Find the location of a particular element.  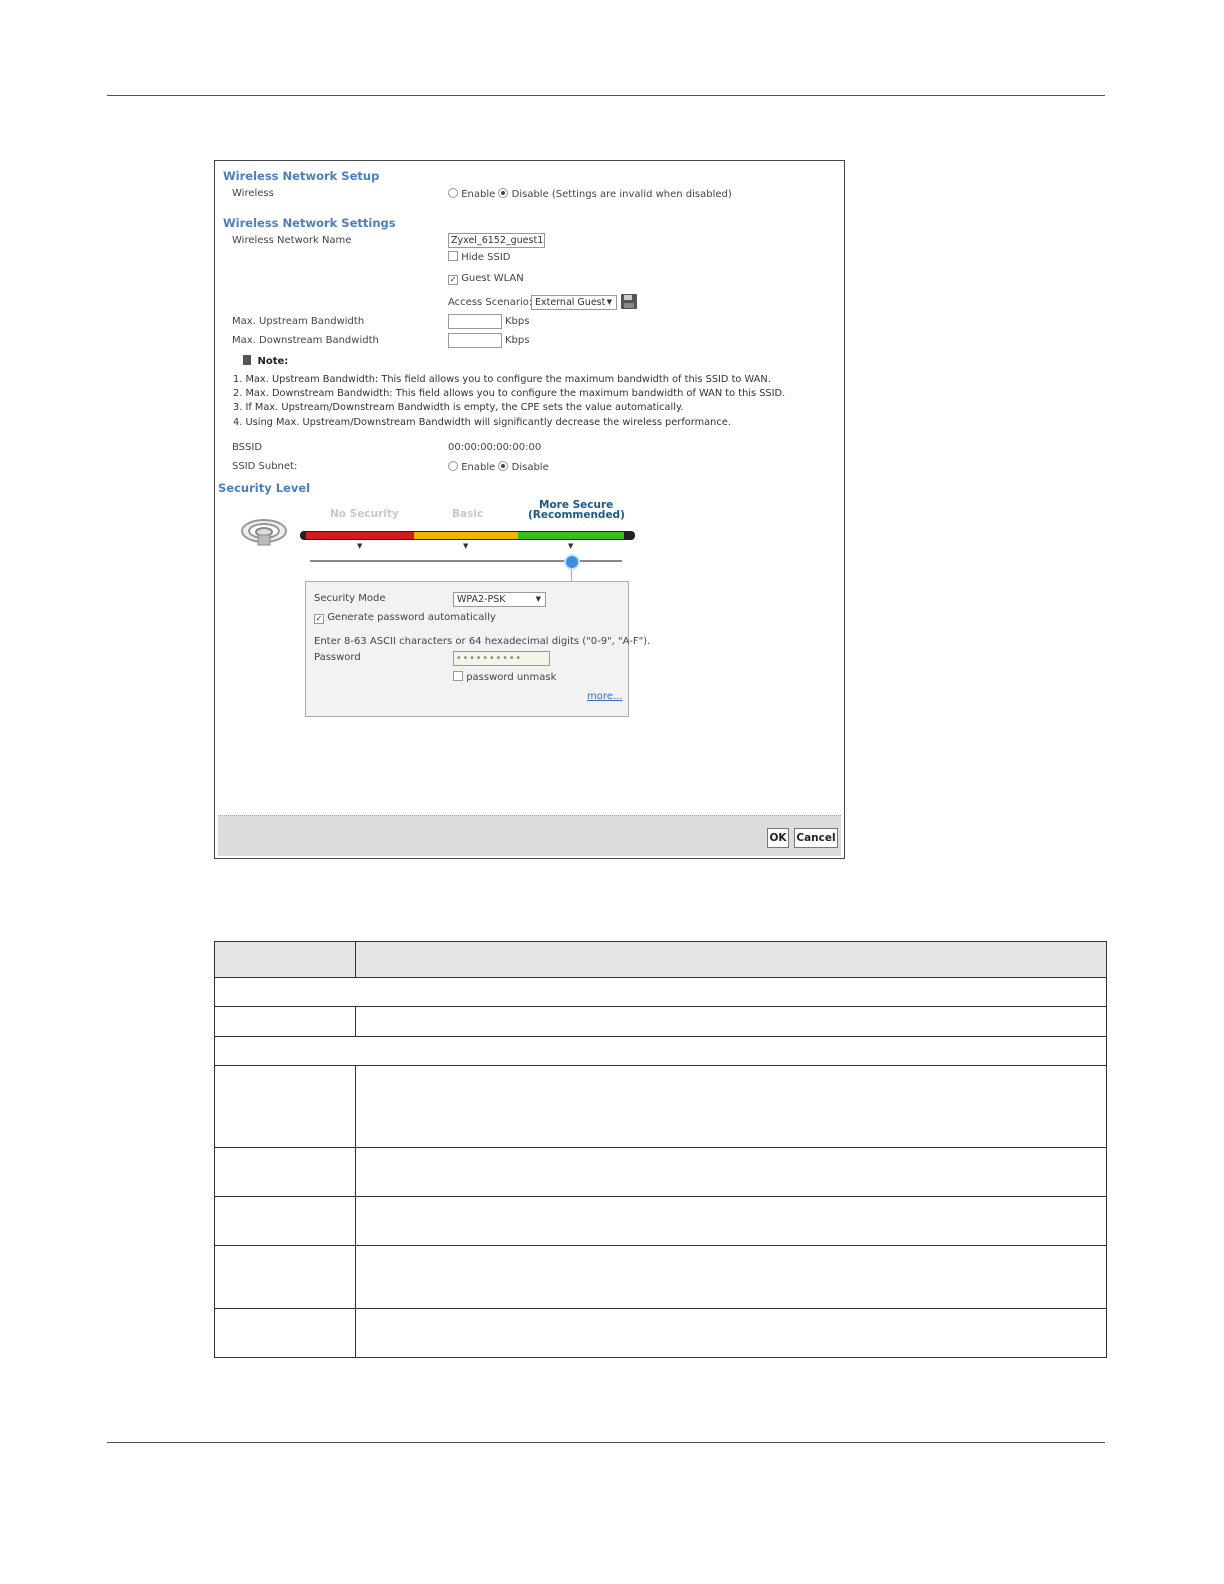

ok-button: OK is located at coordinates (778, 838).